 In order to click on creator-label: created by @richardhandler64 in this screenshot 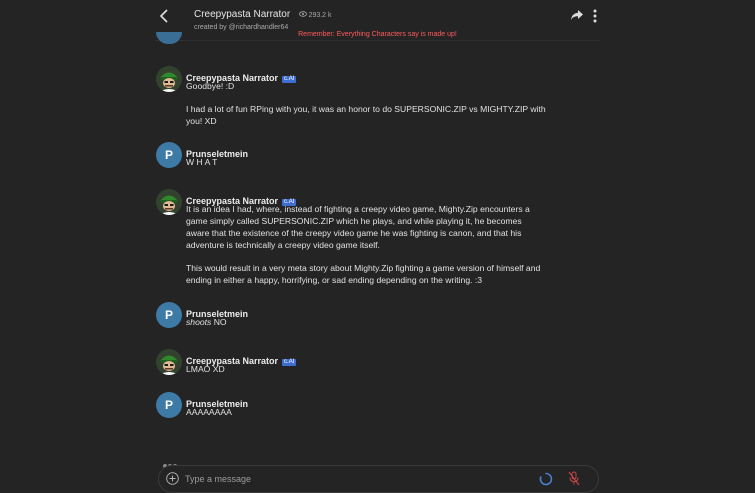, I will do `click(263, 27)`.